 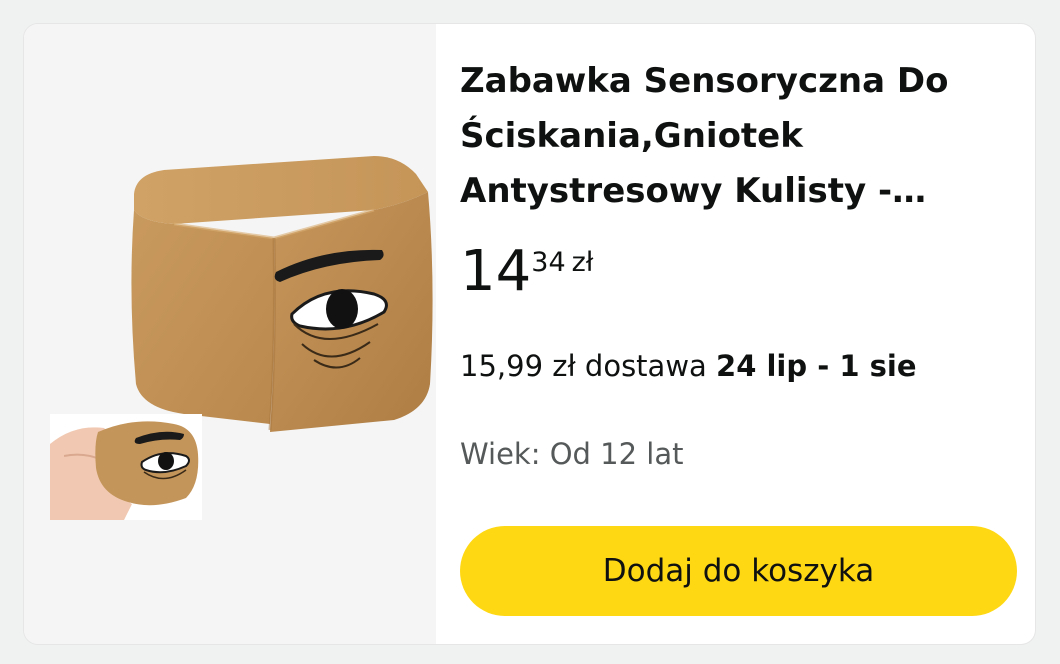 What do you see at coordinates (548, 262) in the screenshot?
I see `price-fraction: 34` at bounding box center [548, 262].